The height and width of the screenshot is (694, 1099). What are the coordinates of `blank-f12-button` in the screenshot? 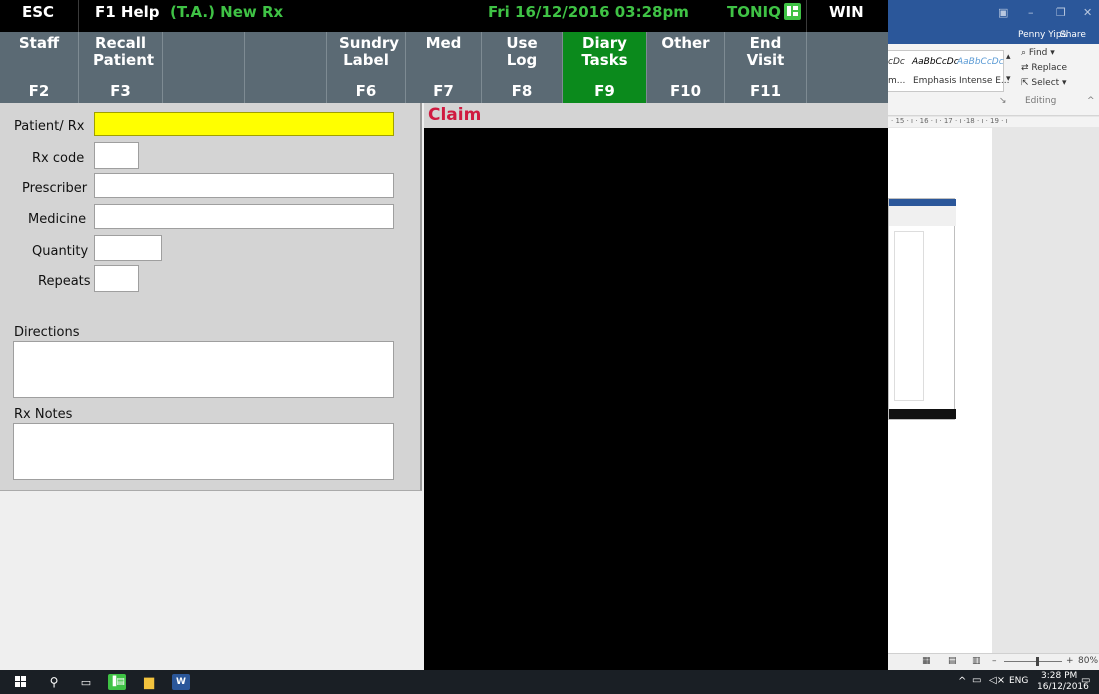 It's located at (847, 67).